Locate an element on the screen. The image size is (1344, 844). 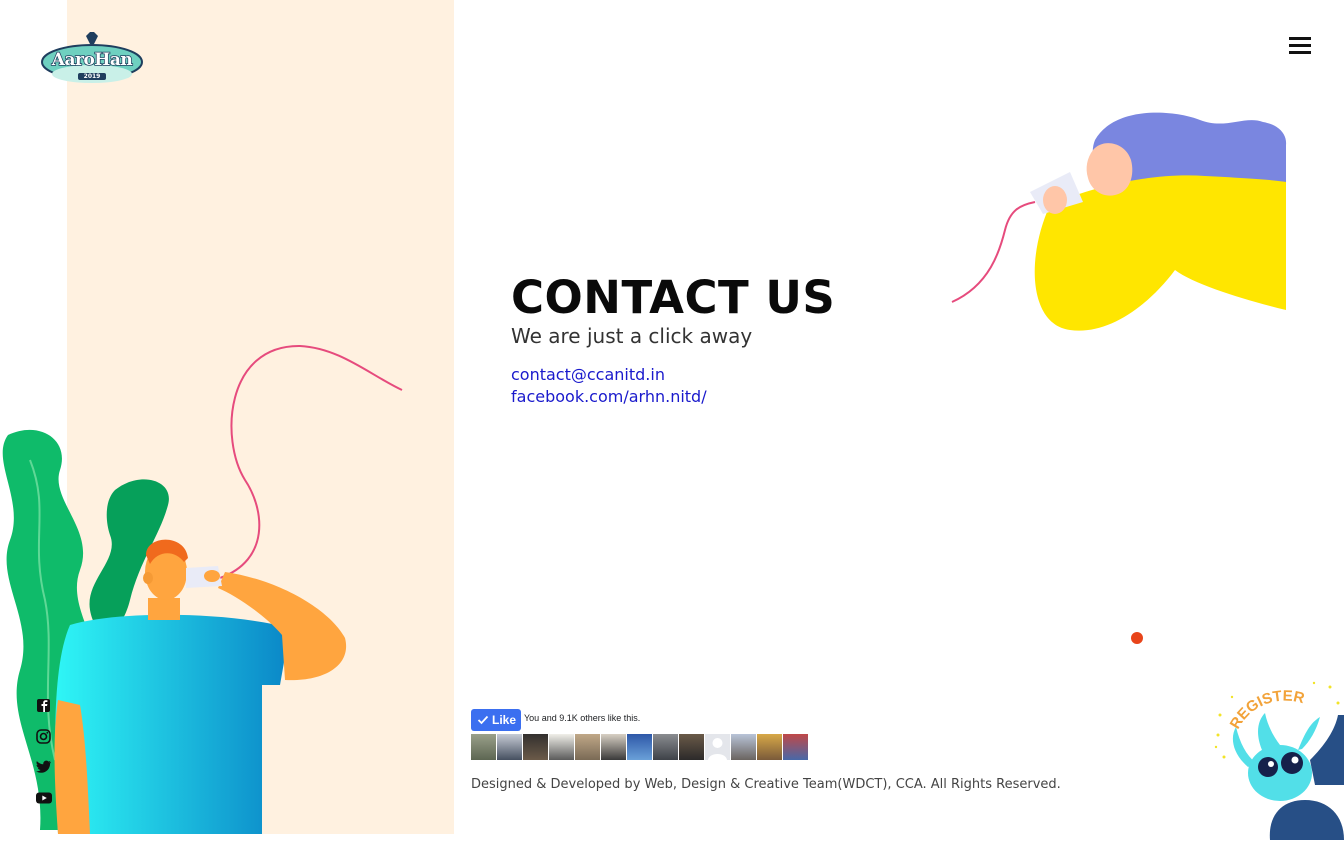
menu-bar-bottom is located at coordinates (1300, 52).